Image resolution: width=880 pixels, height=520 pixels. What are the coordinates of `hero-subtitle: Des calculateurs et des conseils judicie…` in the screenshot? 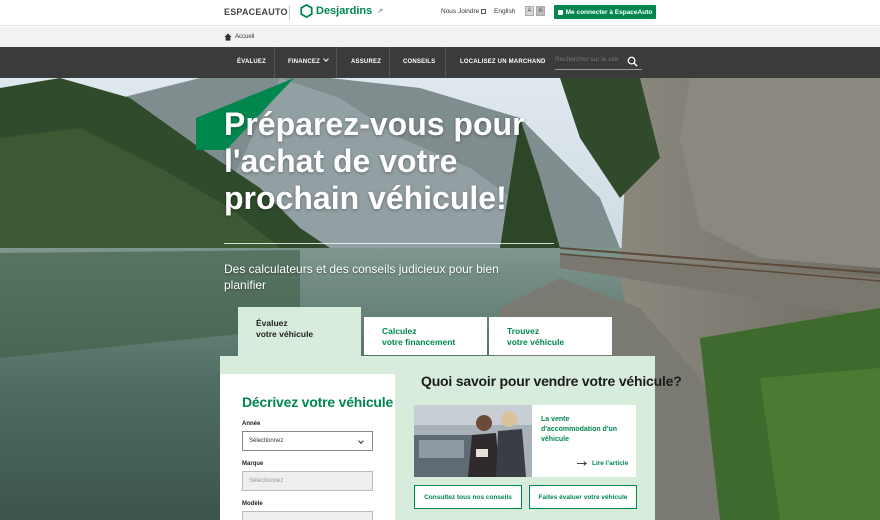 It's located at (361, 277).